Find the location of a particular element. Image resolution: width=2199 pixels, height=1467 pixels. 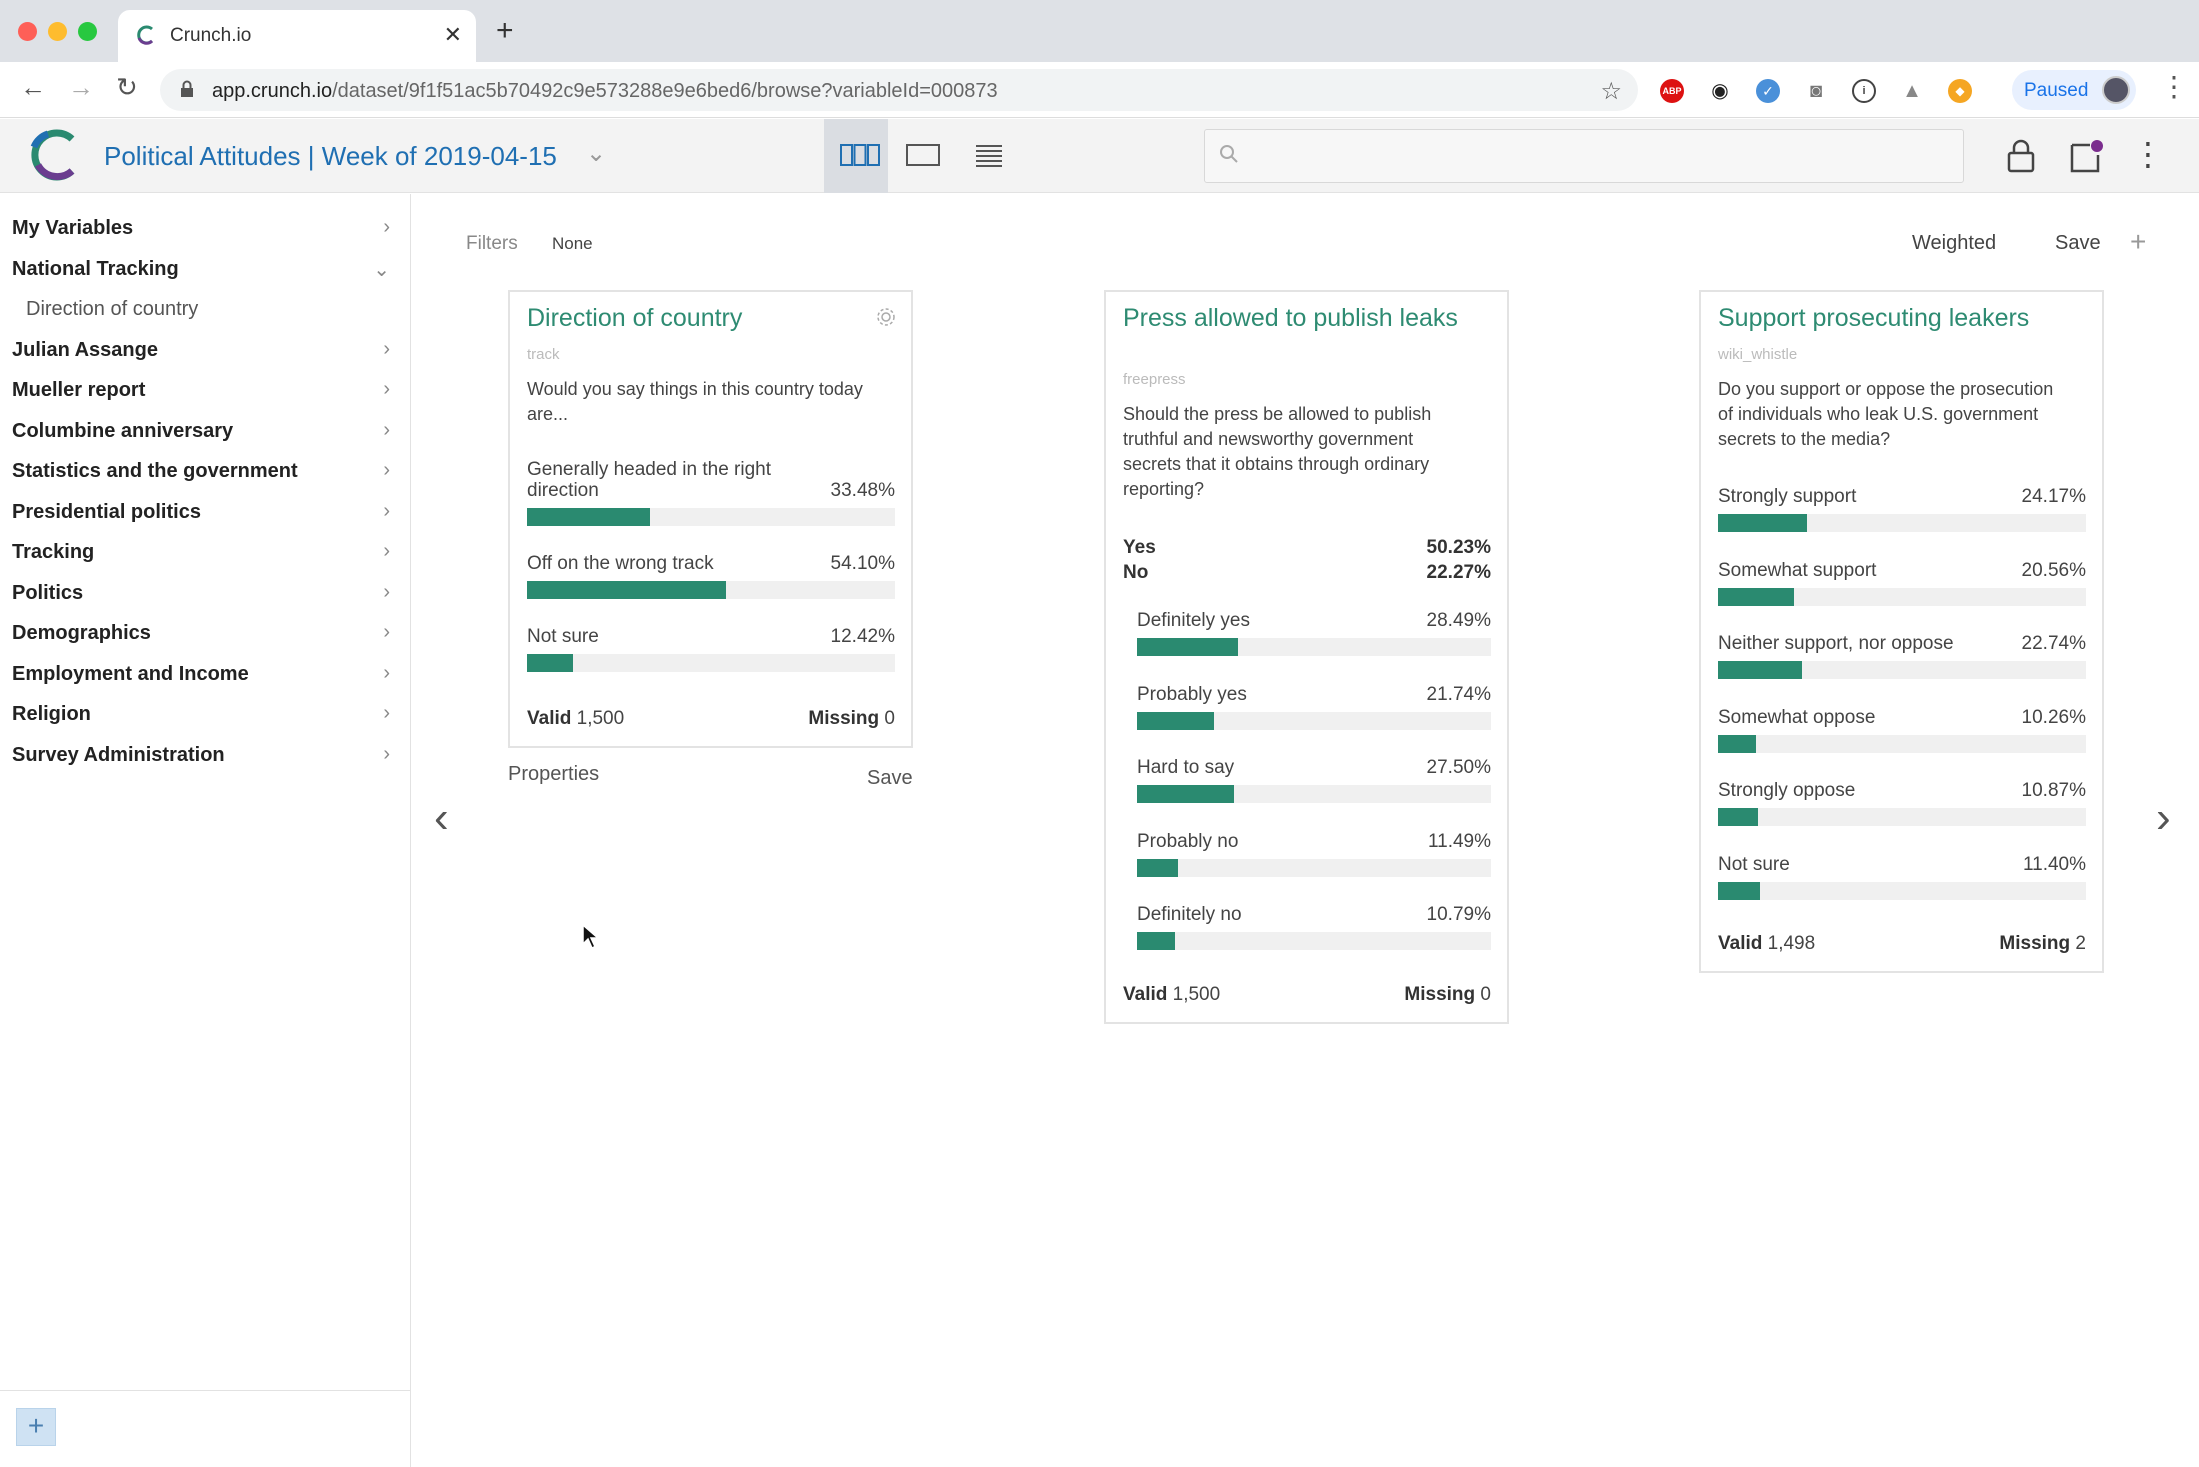

profile-paused-button: Paused is located at coordinates (2074, 90).